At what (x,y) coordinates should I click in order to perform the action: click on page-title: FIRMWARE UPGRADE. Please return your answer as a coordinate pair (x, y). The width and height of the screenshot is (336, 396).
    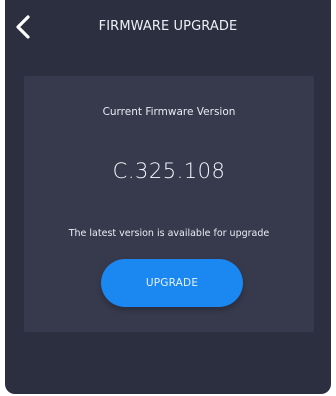
    Looking at the image, I should click on (168, 26).